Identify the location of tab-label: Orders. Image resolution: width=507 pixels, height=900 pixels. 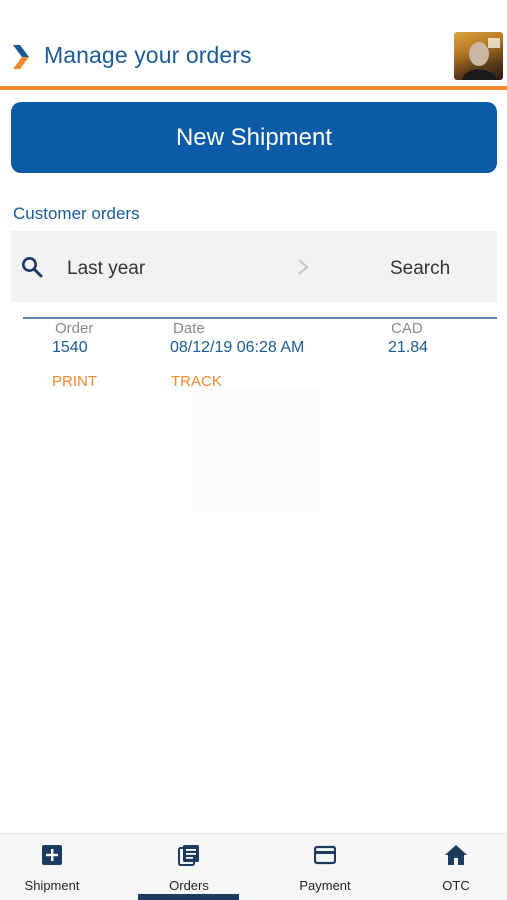
(189, 885).